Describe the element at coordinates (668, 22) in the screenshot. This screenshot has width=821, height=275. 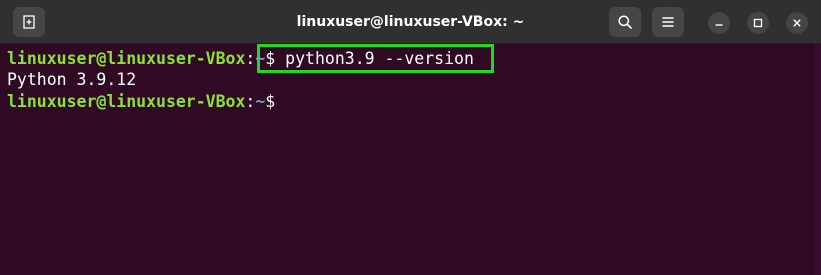
I see `menu-button` at that location.